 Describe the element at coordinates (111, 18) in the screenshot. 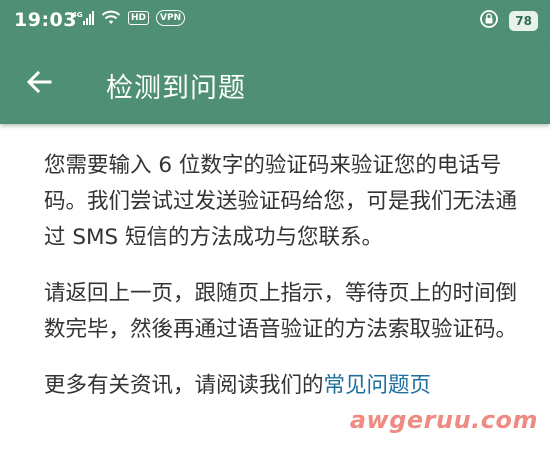

I see `wifi-icon` at that location.